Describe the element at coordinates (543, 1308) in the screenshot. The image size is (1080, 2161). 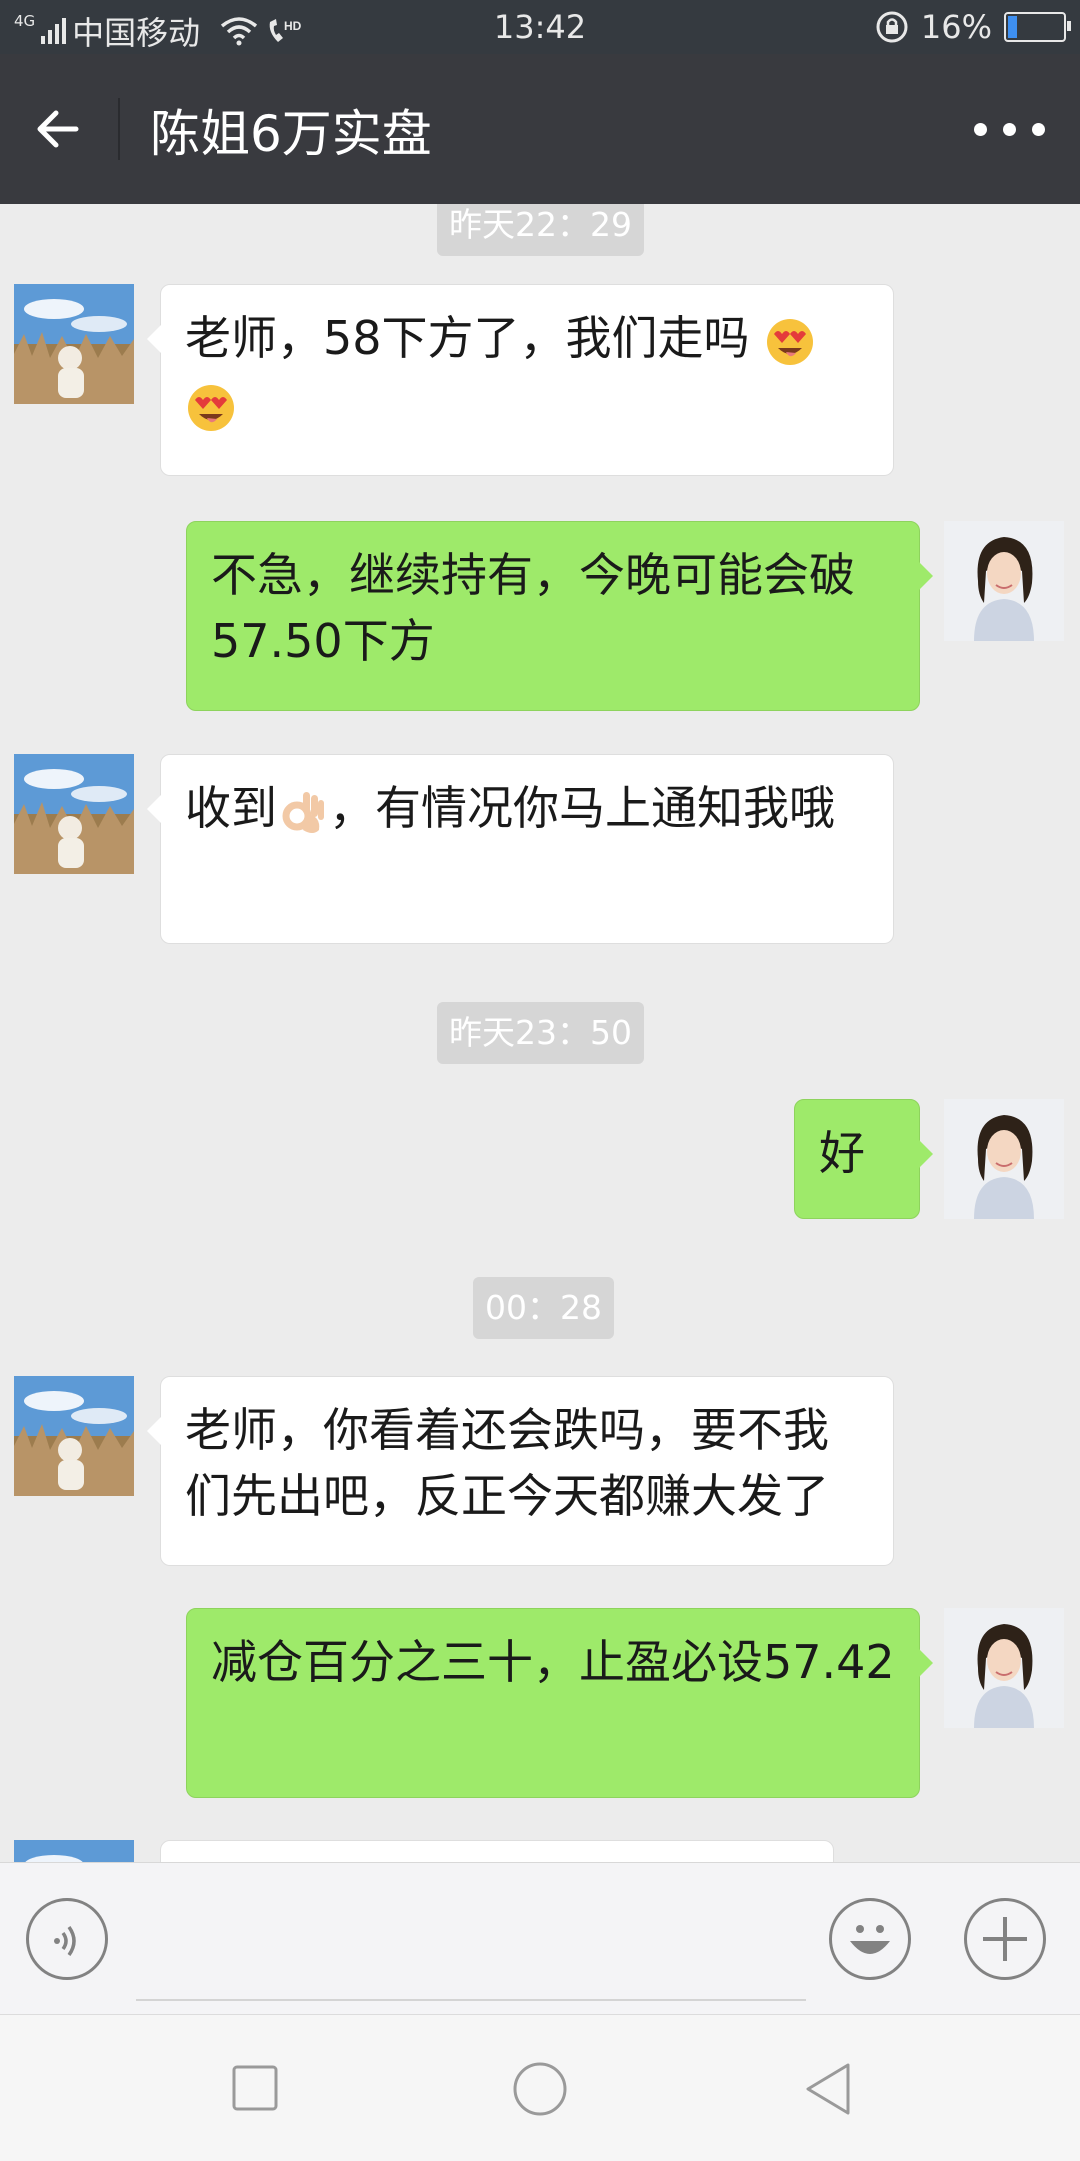
I see `timestamp: 00：28` at that location.